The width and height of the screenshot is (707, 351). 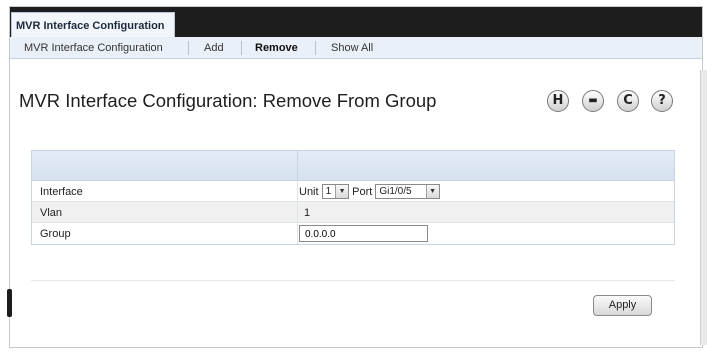 I want to click on port-select-value: Gi1/0/5, so click(x=395, y=191).